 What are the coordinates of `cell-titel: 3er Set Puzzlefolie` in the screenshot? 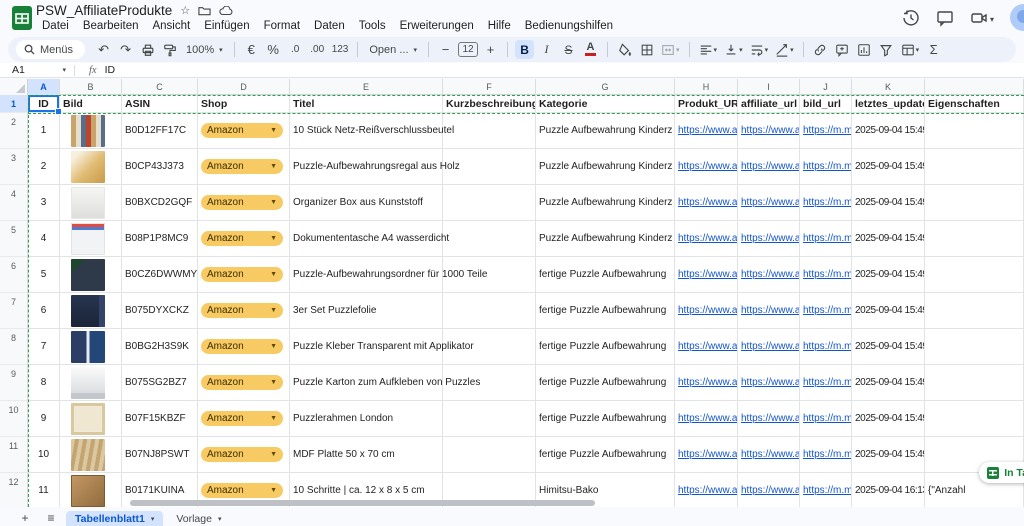 It's located at (366, 311).